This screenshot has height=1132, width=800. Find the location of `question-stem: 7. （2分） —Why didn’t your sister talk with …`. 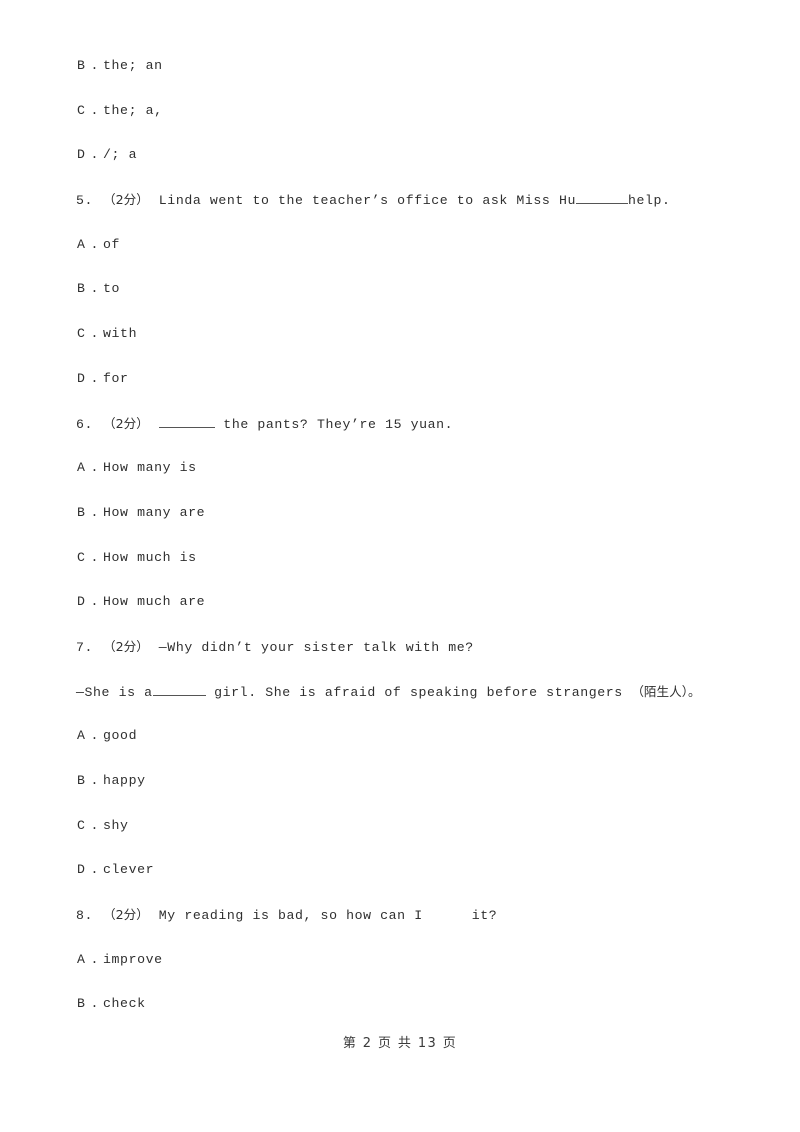

question-stem: 7. （2分） —Why didn’t your sister talk with … is located at coordinates (406, 658).